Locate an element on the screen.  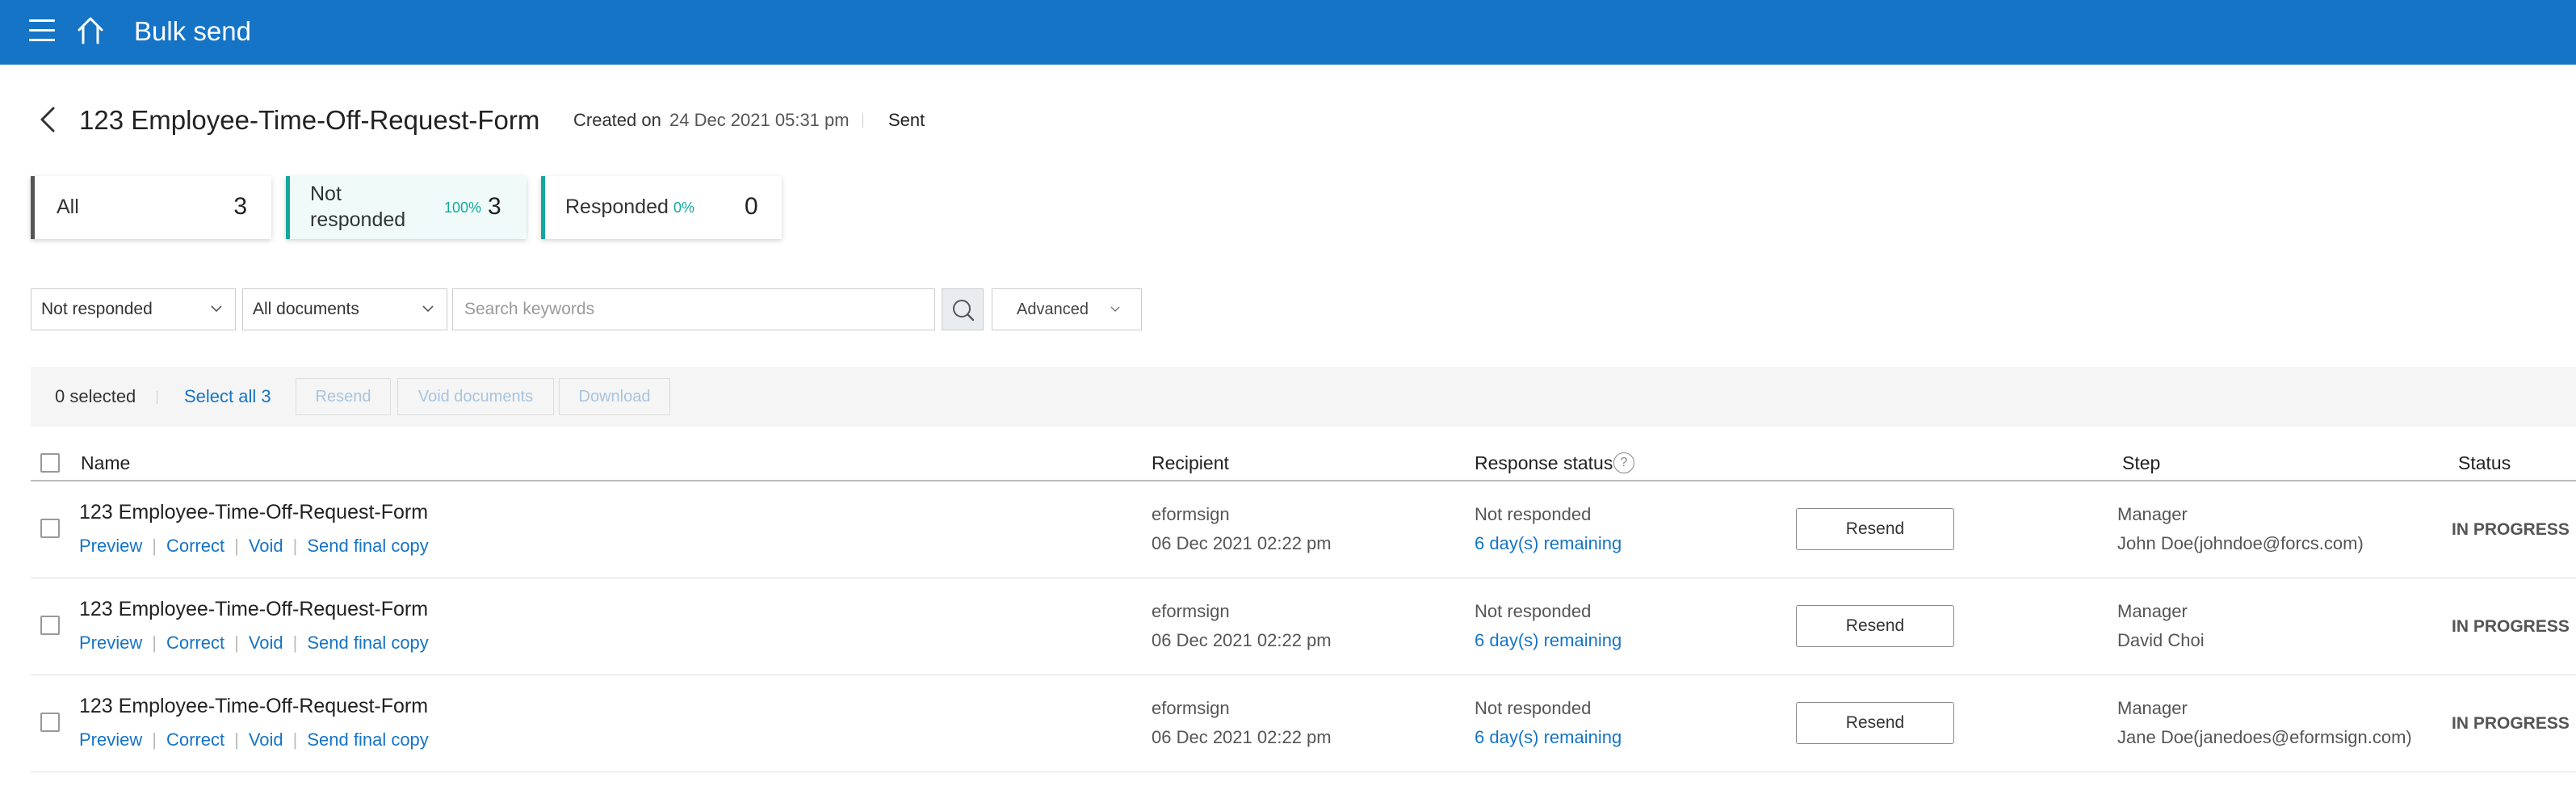
created-on: Created on 24 Dec 2021 05:31 pm is located at coordinates (711, 120).